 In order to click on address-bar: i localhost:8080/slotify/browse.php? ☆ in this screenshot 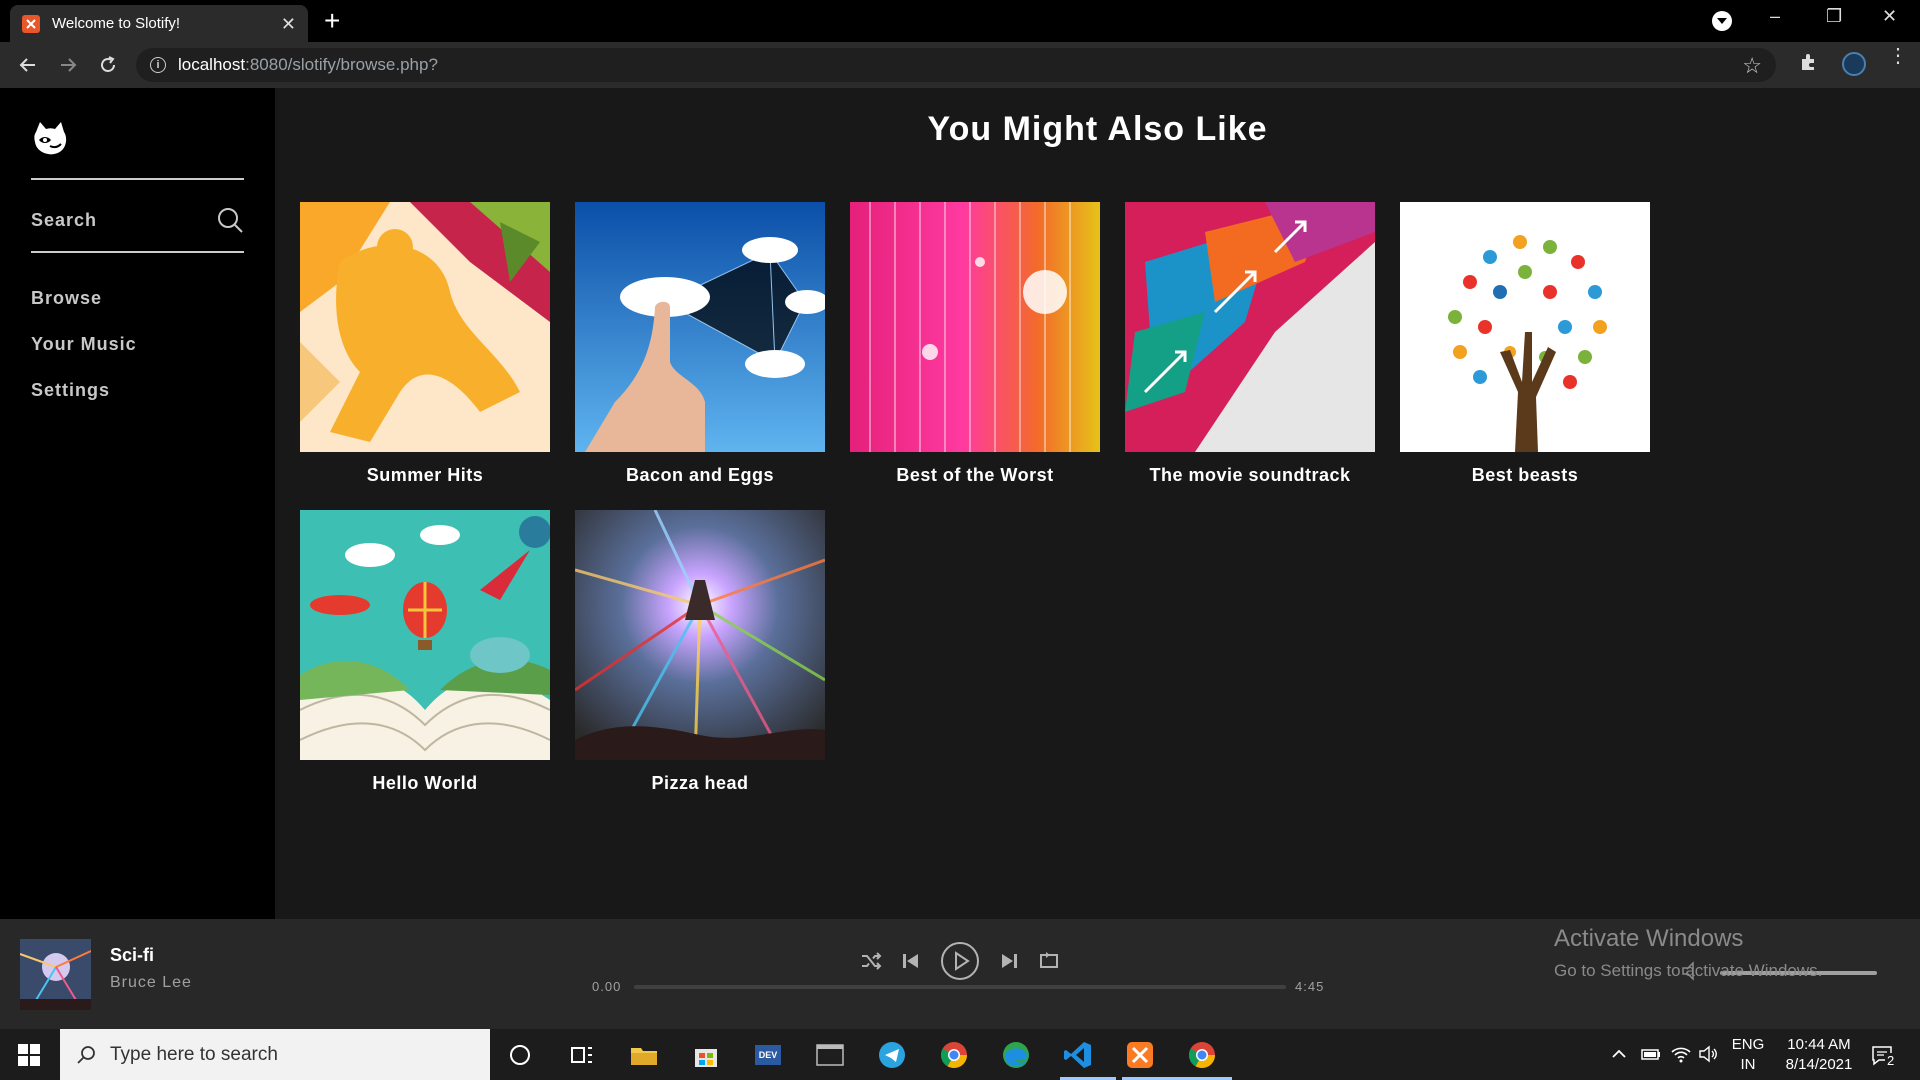, I will do `click(956, 65)`.